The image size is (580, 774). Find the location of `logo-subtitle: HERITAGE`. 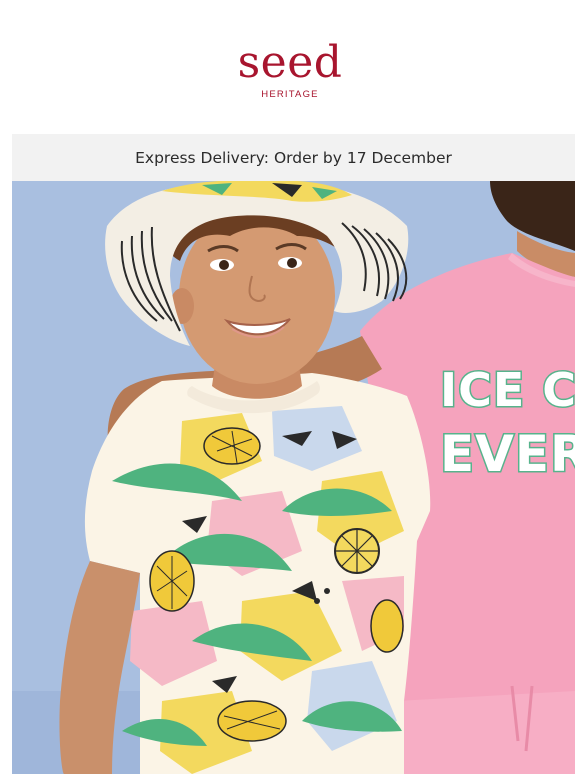

logo-subtitle: HERITAGE is located at coordinates (290, 94).